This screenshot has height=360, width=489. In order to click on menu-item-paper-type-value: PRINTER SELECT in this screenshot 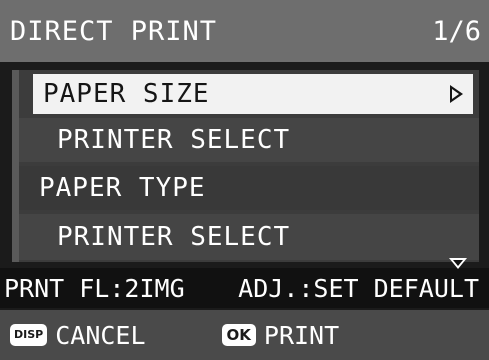, I will do `click(249, 237)`.